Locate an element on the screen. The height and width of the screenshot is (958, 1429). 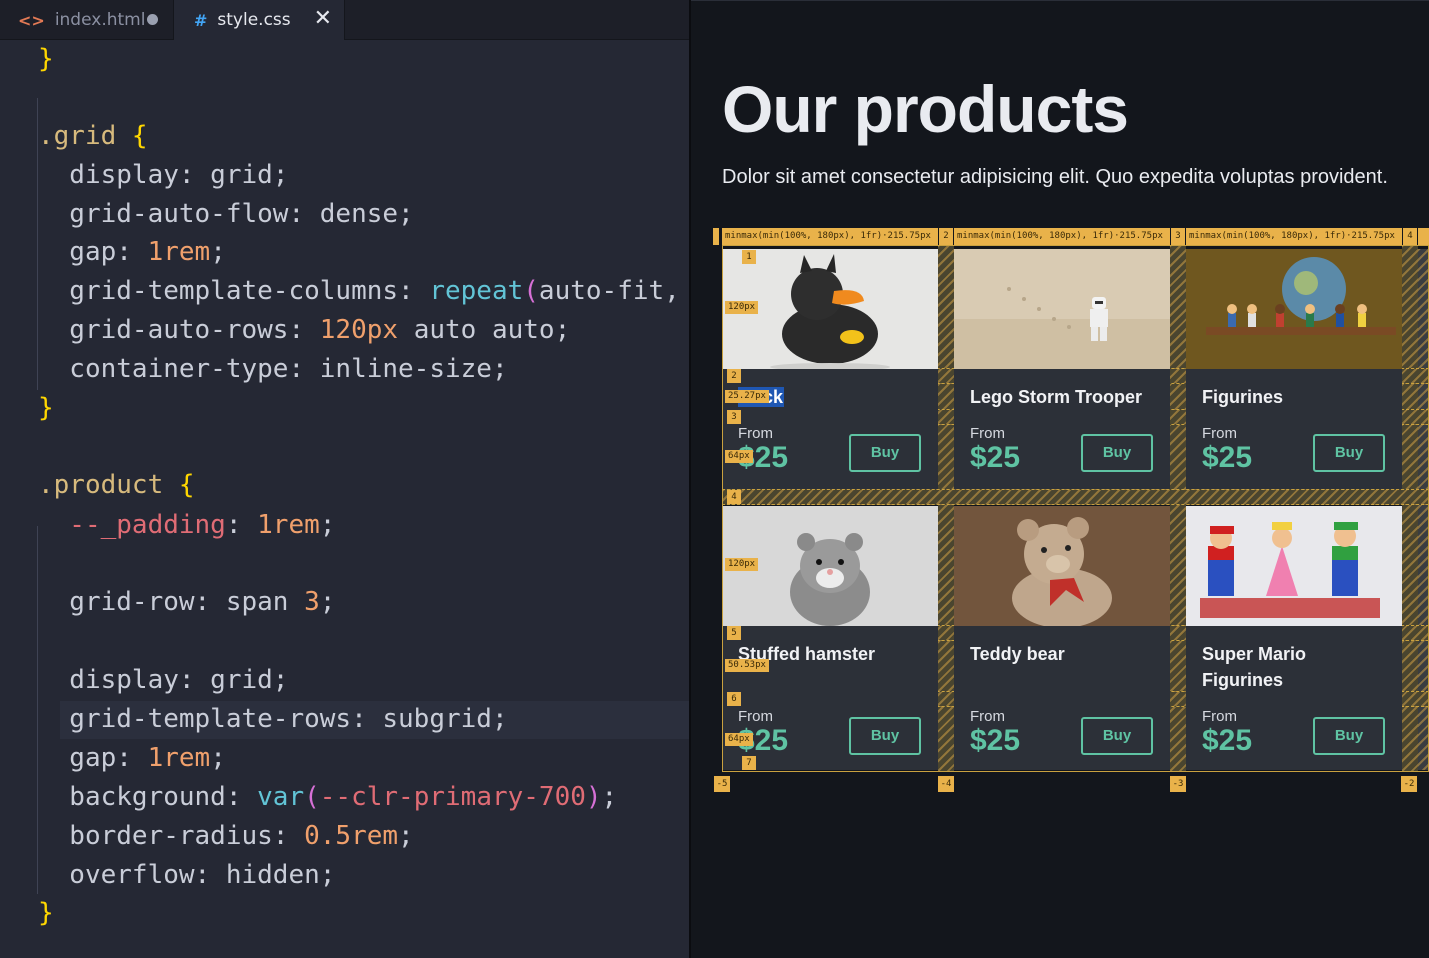
product-card: Teddy bear From $25 Buy is located at coordinates (1062, 638).